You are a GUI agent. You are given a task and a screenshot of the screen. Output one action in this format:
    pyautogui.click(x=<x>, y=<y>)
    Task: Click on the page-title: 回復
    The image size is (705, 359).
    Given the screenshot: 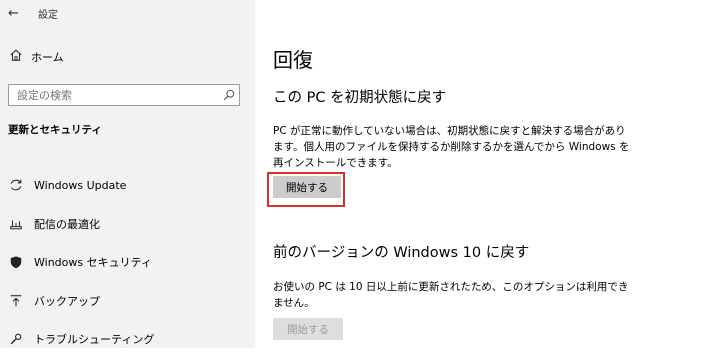 What is the action you would take?
    pyautogui.click(x=293, y=60)
    